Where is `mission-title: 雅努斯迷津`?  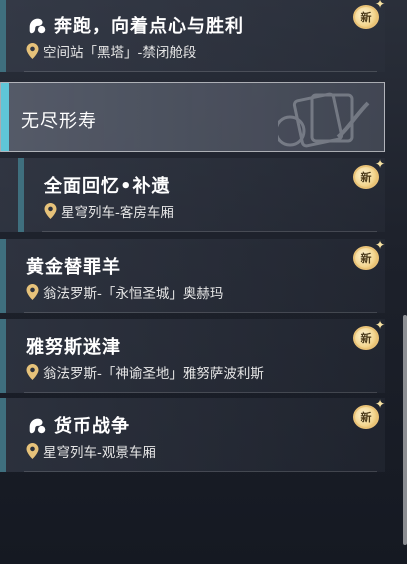
mission-title: 雅努斯迷津 is located at coordinates (73, 347).